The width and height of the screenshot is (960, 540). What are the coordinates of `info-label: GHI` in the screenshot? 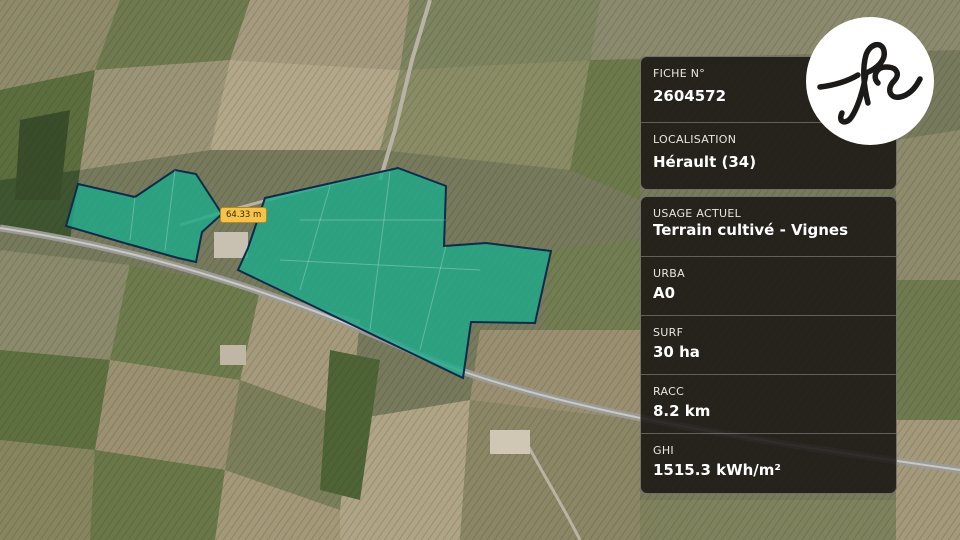 It's located at (663, 450).